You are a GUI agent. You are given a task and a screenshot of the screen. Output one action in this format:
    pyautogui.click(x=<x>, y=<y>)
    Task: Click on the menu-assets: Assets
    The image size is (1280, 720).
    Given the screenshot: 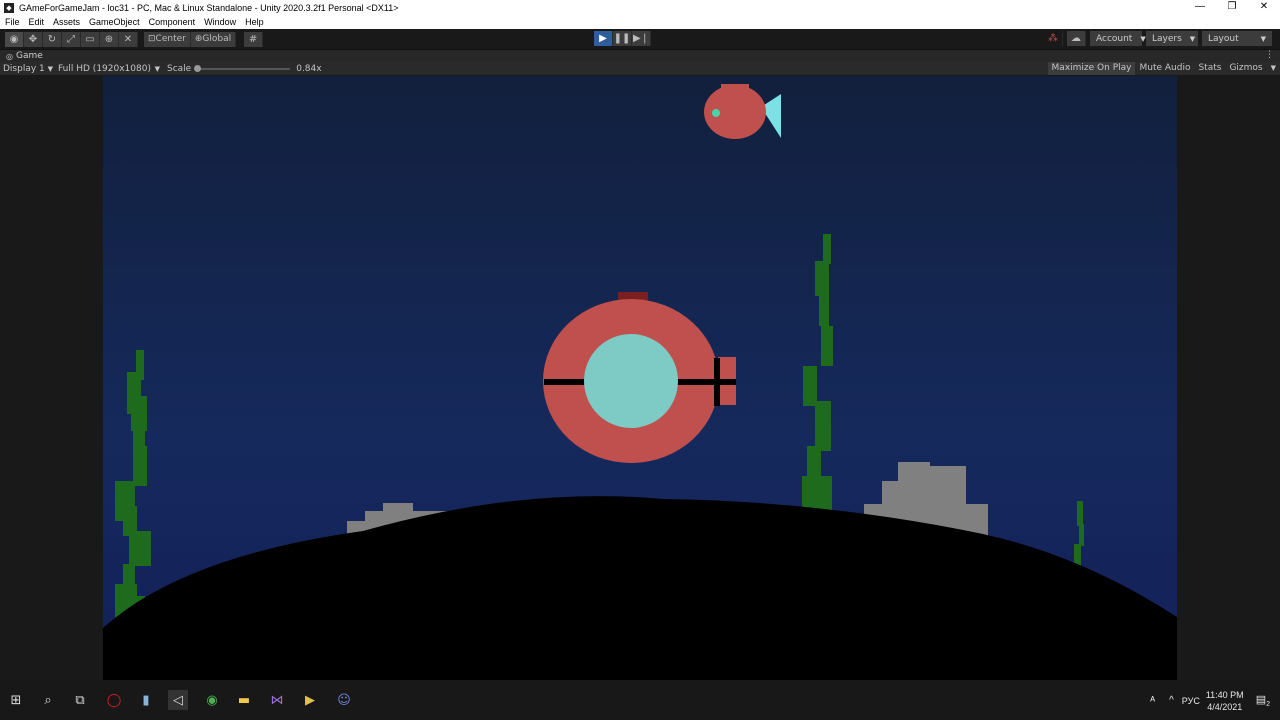 What is the action you would take?
    pyautogui.click(x=66, y=22)
    